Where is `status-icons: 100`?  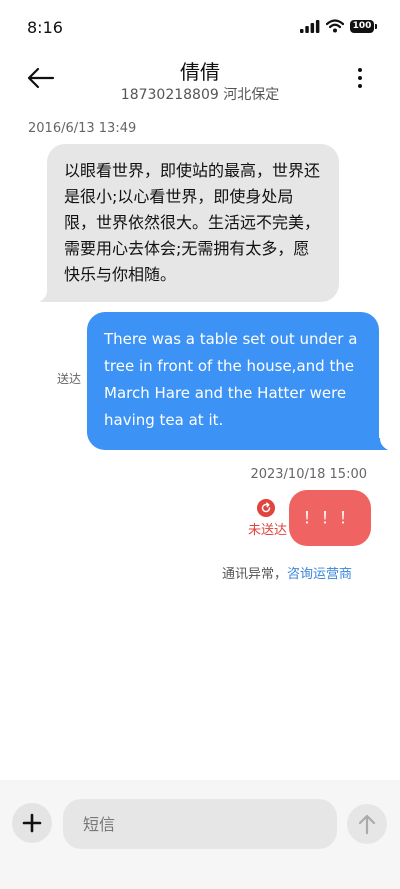 status-icons: 100 is located at coordinates (338, 26).